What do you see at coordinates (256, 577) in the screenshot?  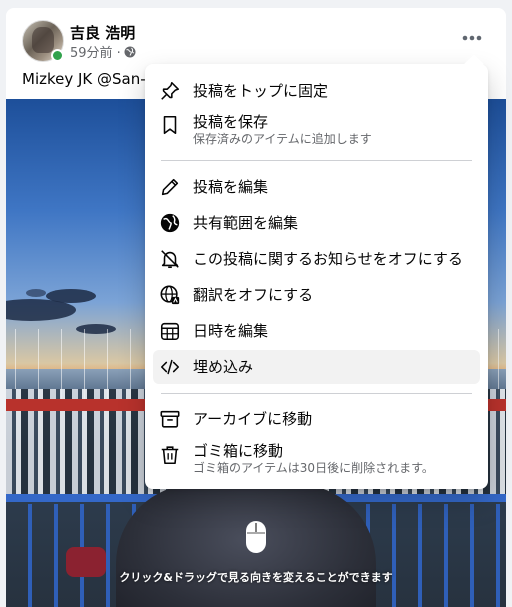 I see `panorama-hint: クリック&ドラッグで見る向きを変えることができます` at bounding box center [256, 577].